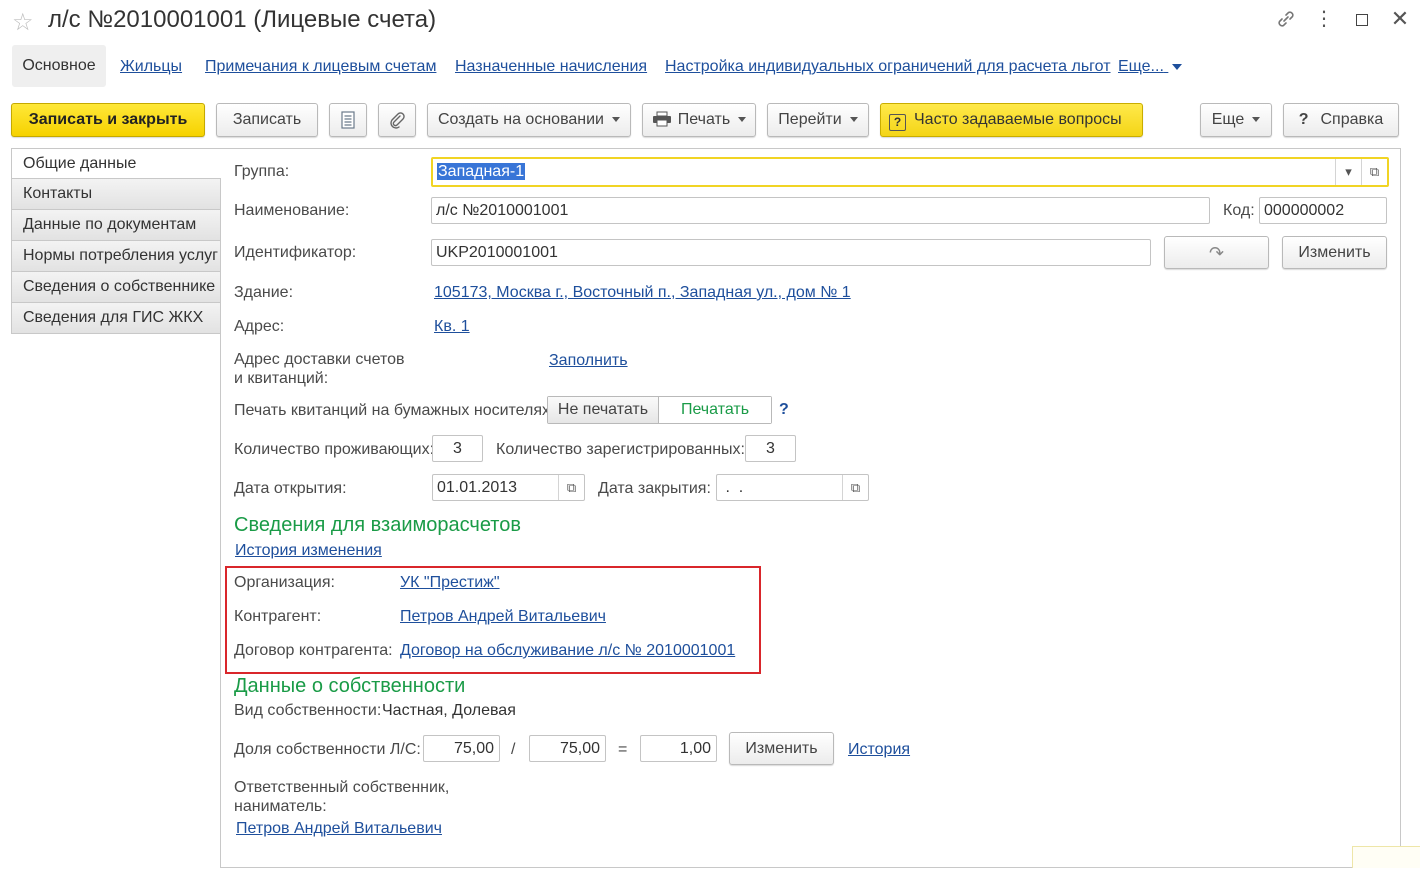 The width and height of the screenshot is (1423, 869). Describe the element at coordinates (620, 449) in the screenshot. I see `registered-label: Количество зарегистрированных:` at that location.